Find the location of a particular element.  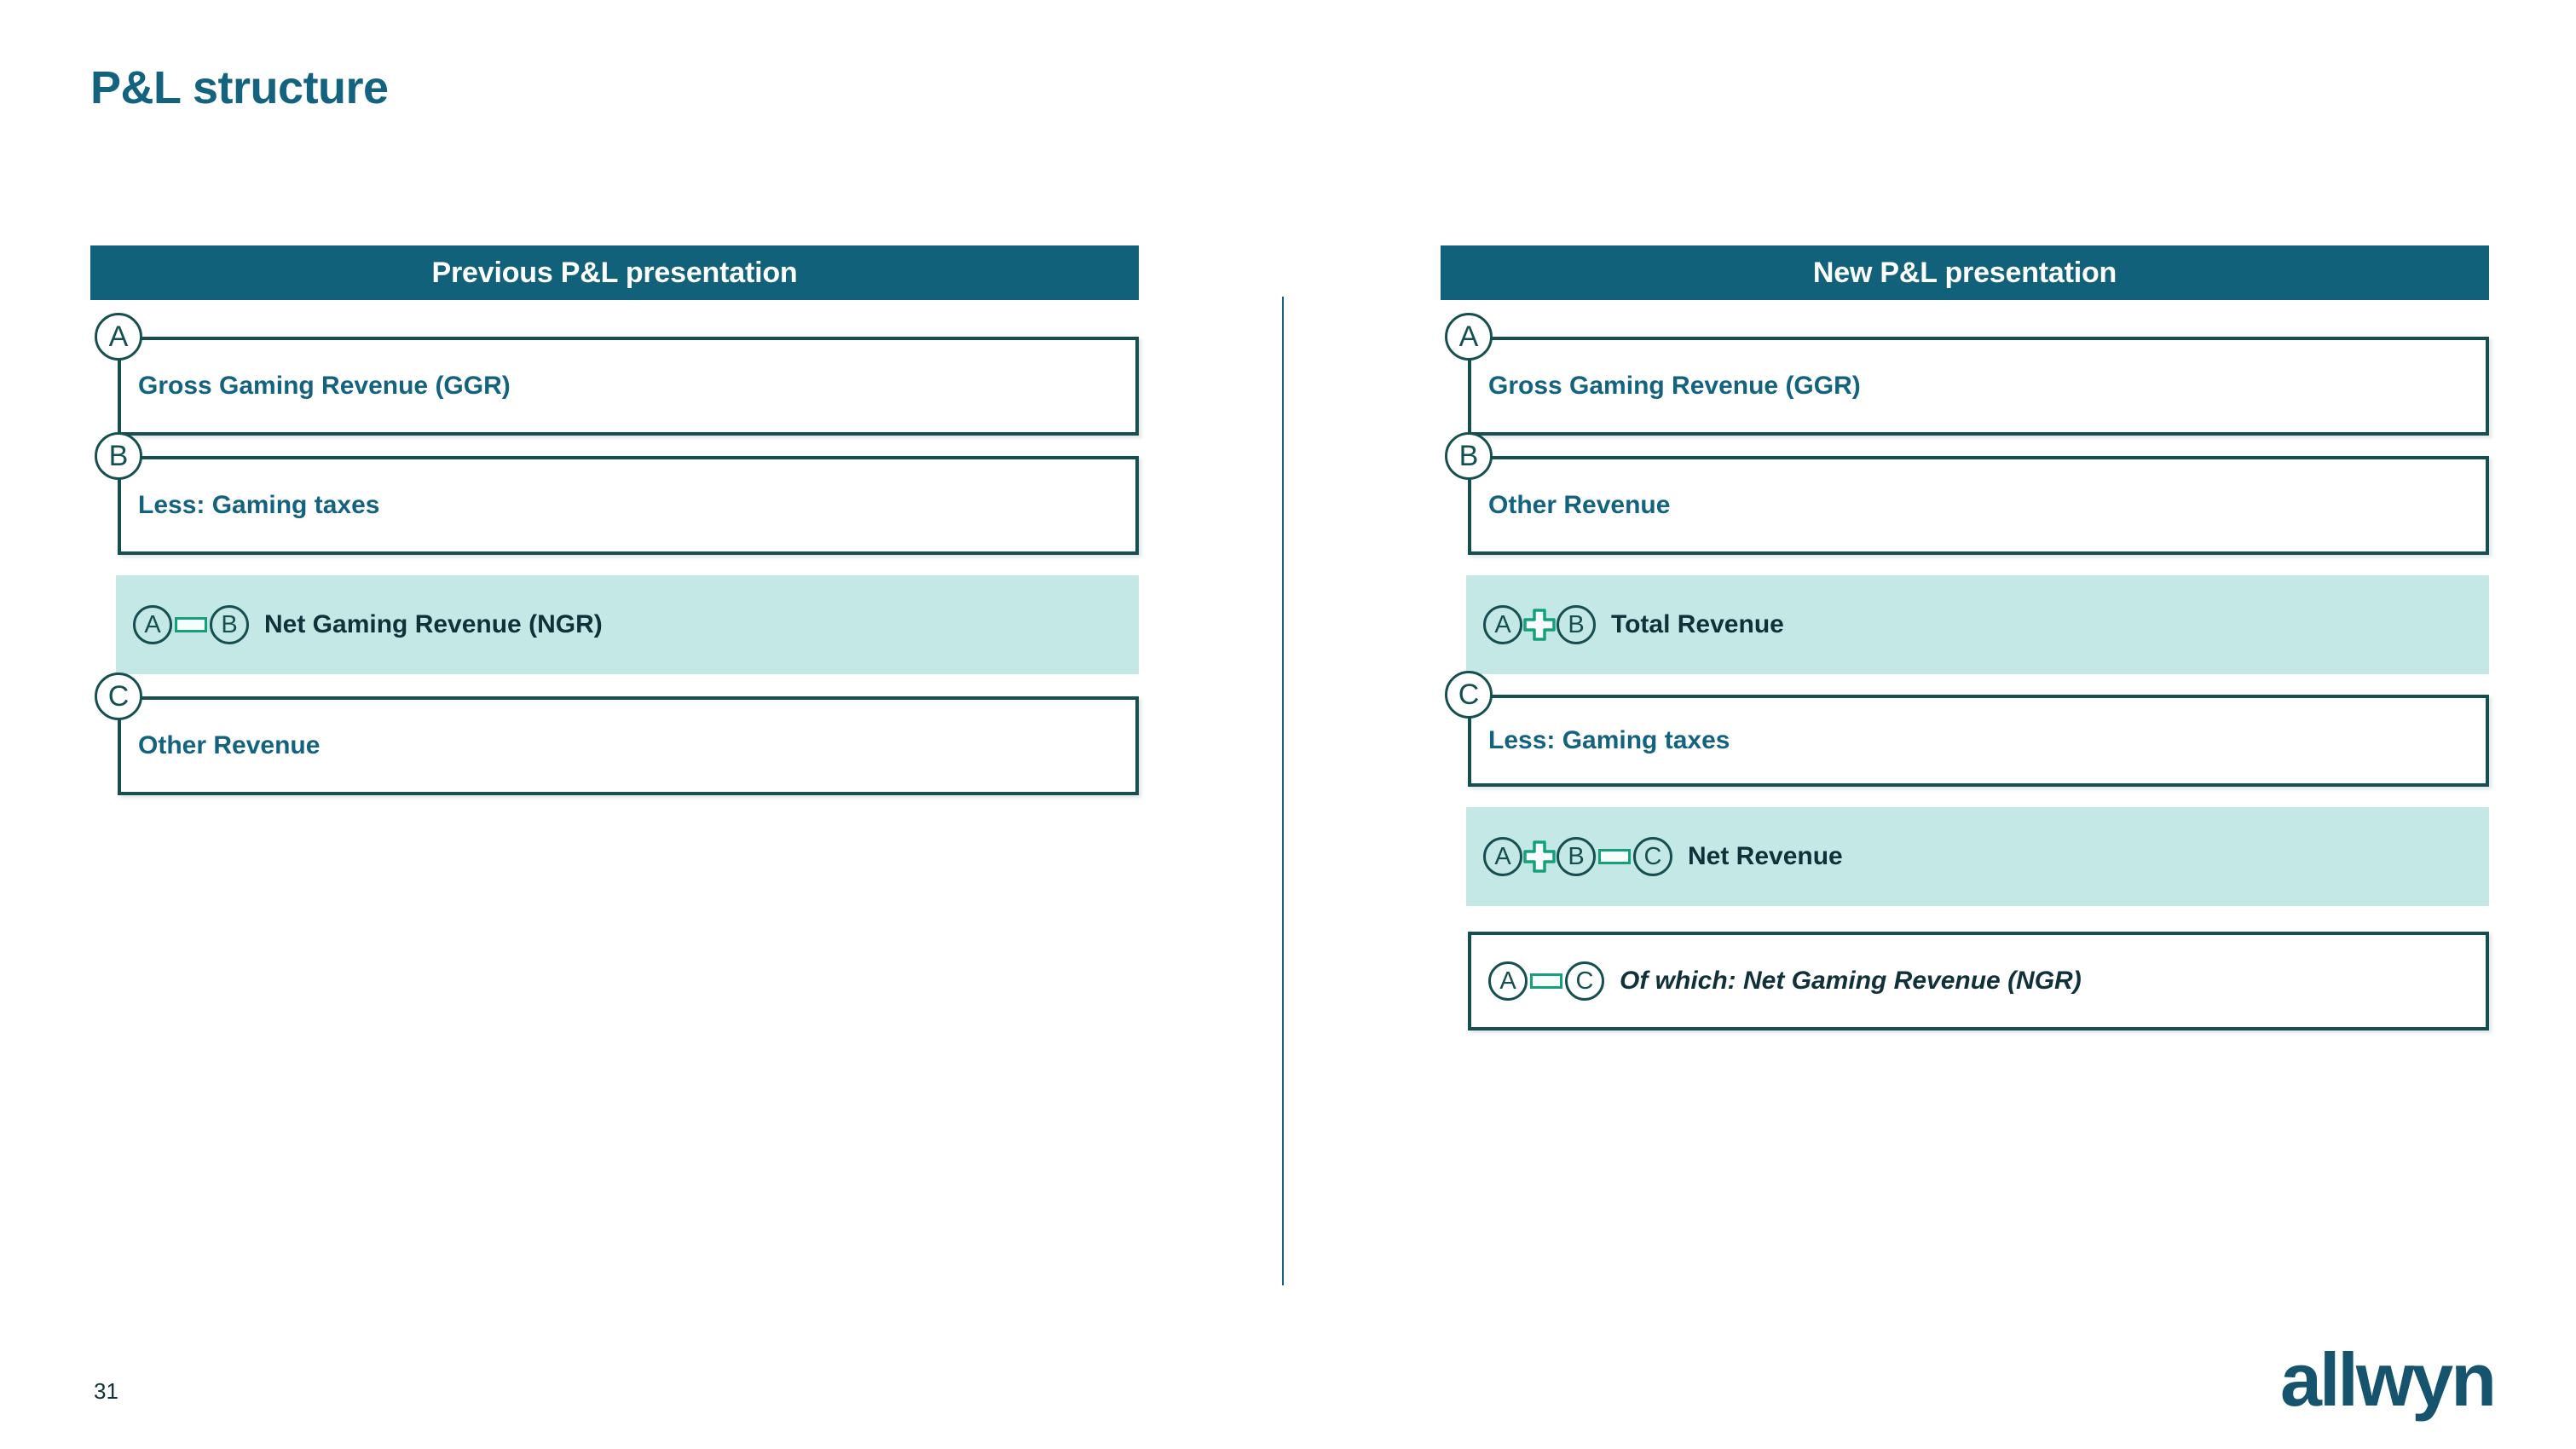

pl-row: A B Net Gaming Revenue (NGR) is located at coordinates (627, 624).